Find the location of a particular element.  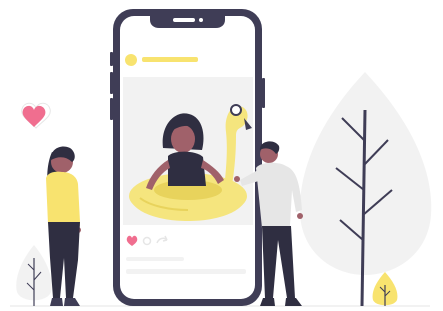

post-photo is located at coordinates (188, 151).